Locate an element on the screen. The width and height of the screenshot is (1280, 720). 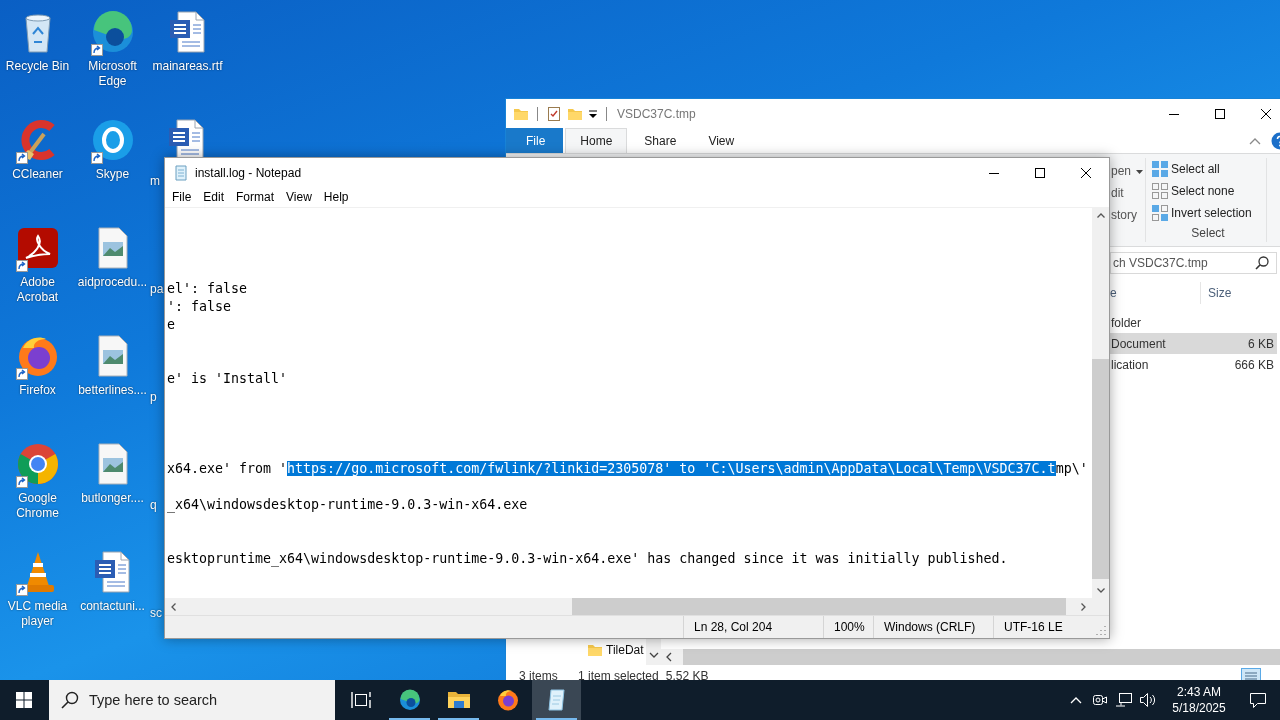
menu-item: Edit is located at coordinates (214, 197).